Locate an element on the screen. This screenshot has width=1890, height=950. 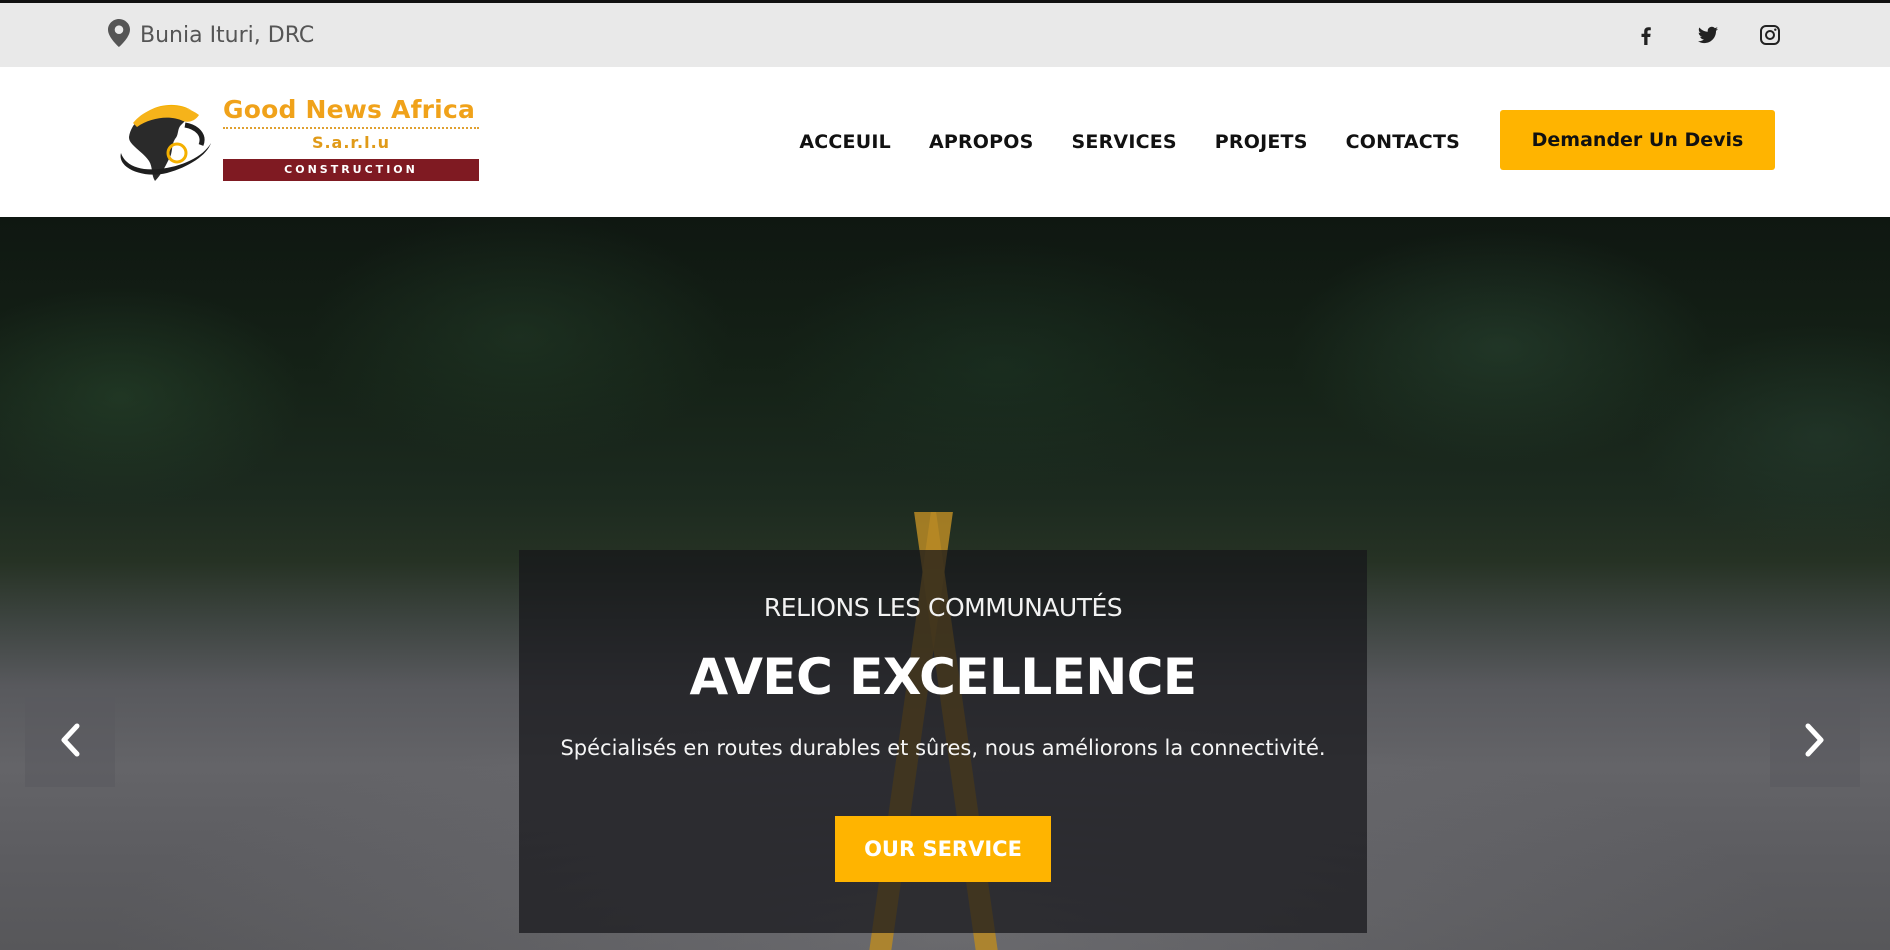
company-logo: Good News Africa S.a.r.l.u CONSTRUCTION is located at coordinates (300, 143).